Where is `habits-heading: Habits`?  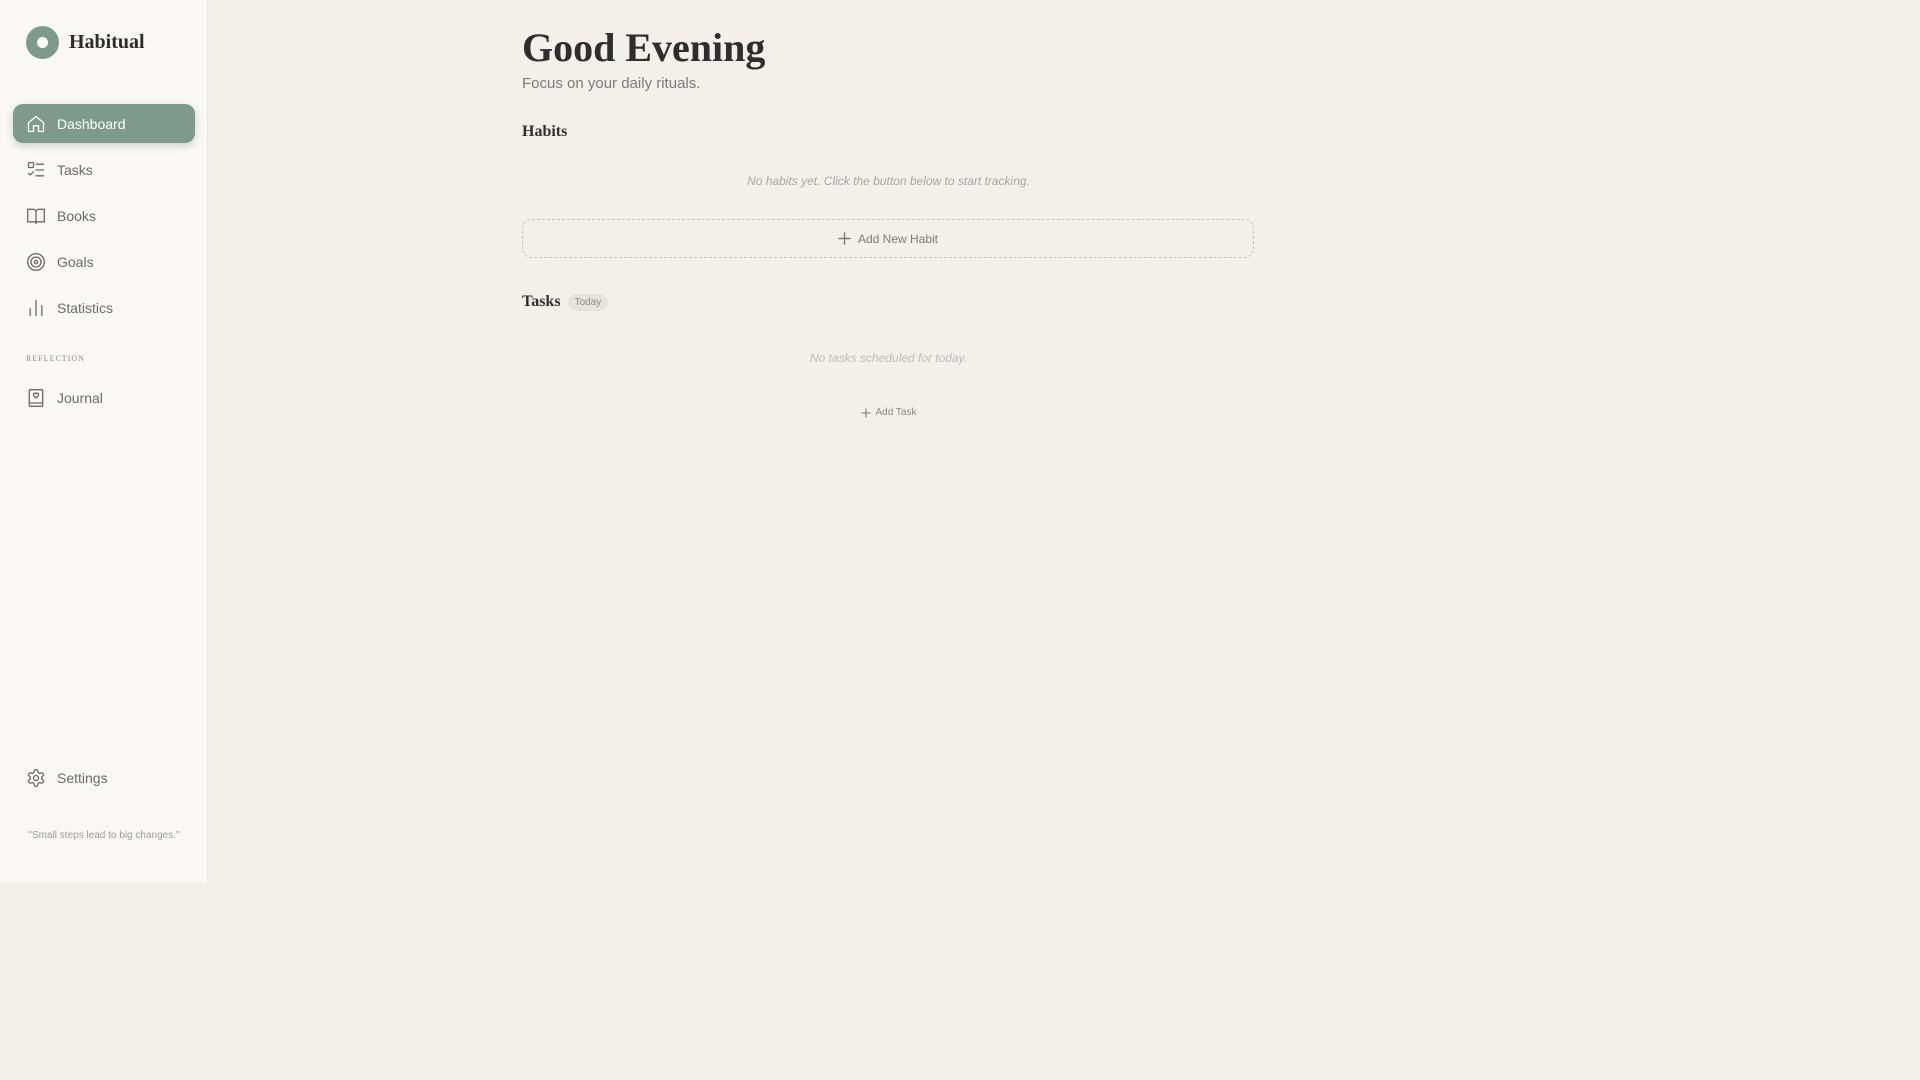
habits-heading: Habits is located at coordinates (545, 131).